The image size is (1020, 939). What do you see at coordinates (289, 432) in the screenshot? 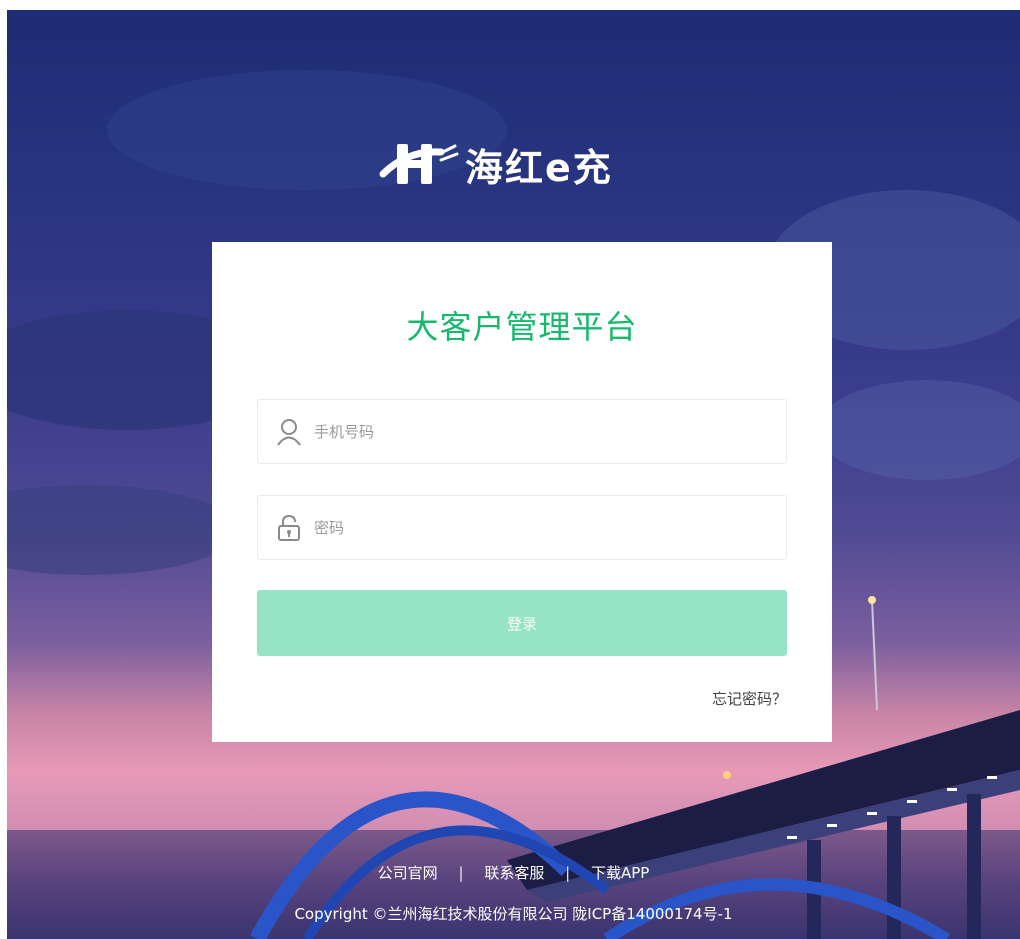
I see `user-icon` at bounding box center [289, 432].